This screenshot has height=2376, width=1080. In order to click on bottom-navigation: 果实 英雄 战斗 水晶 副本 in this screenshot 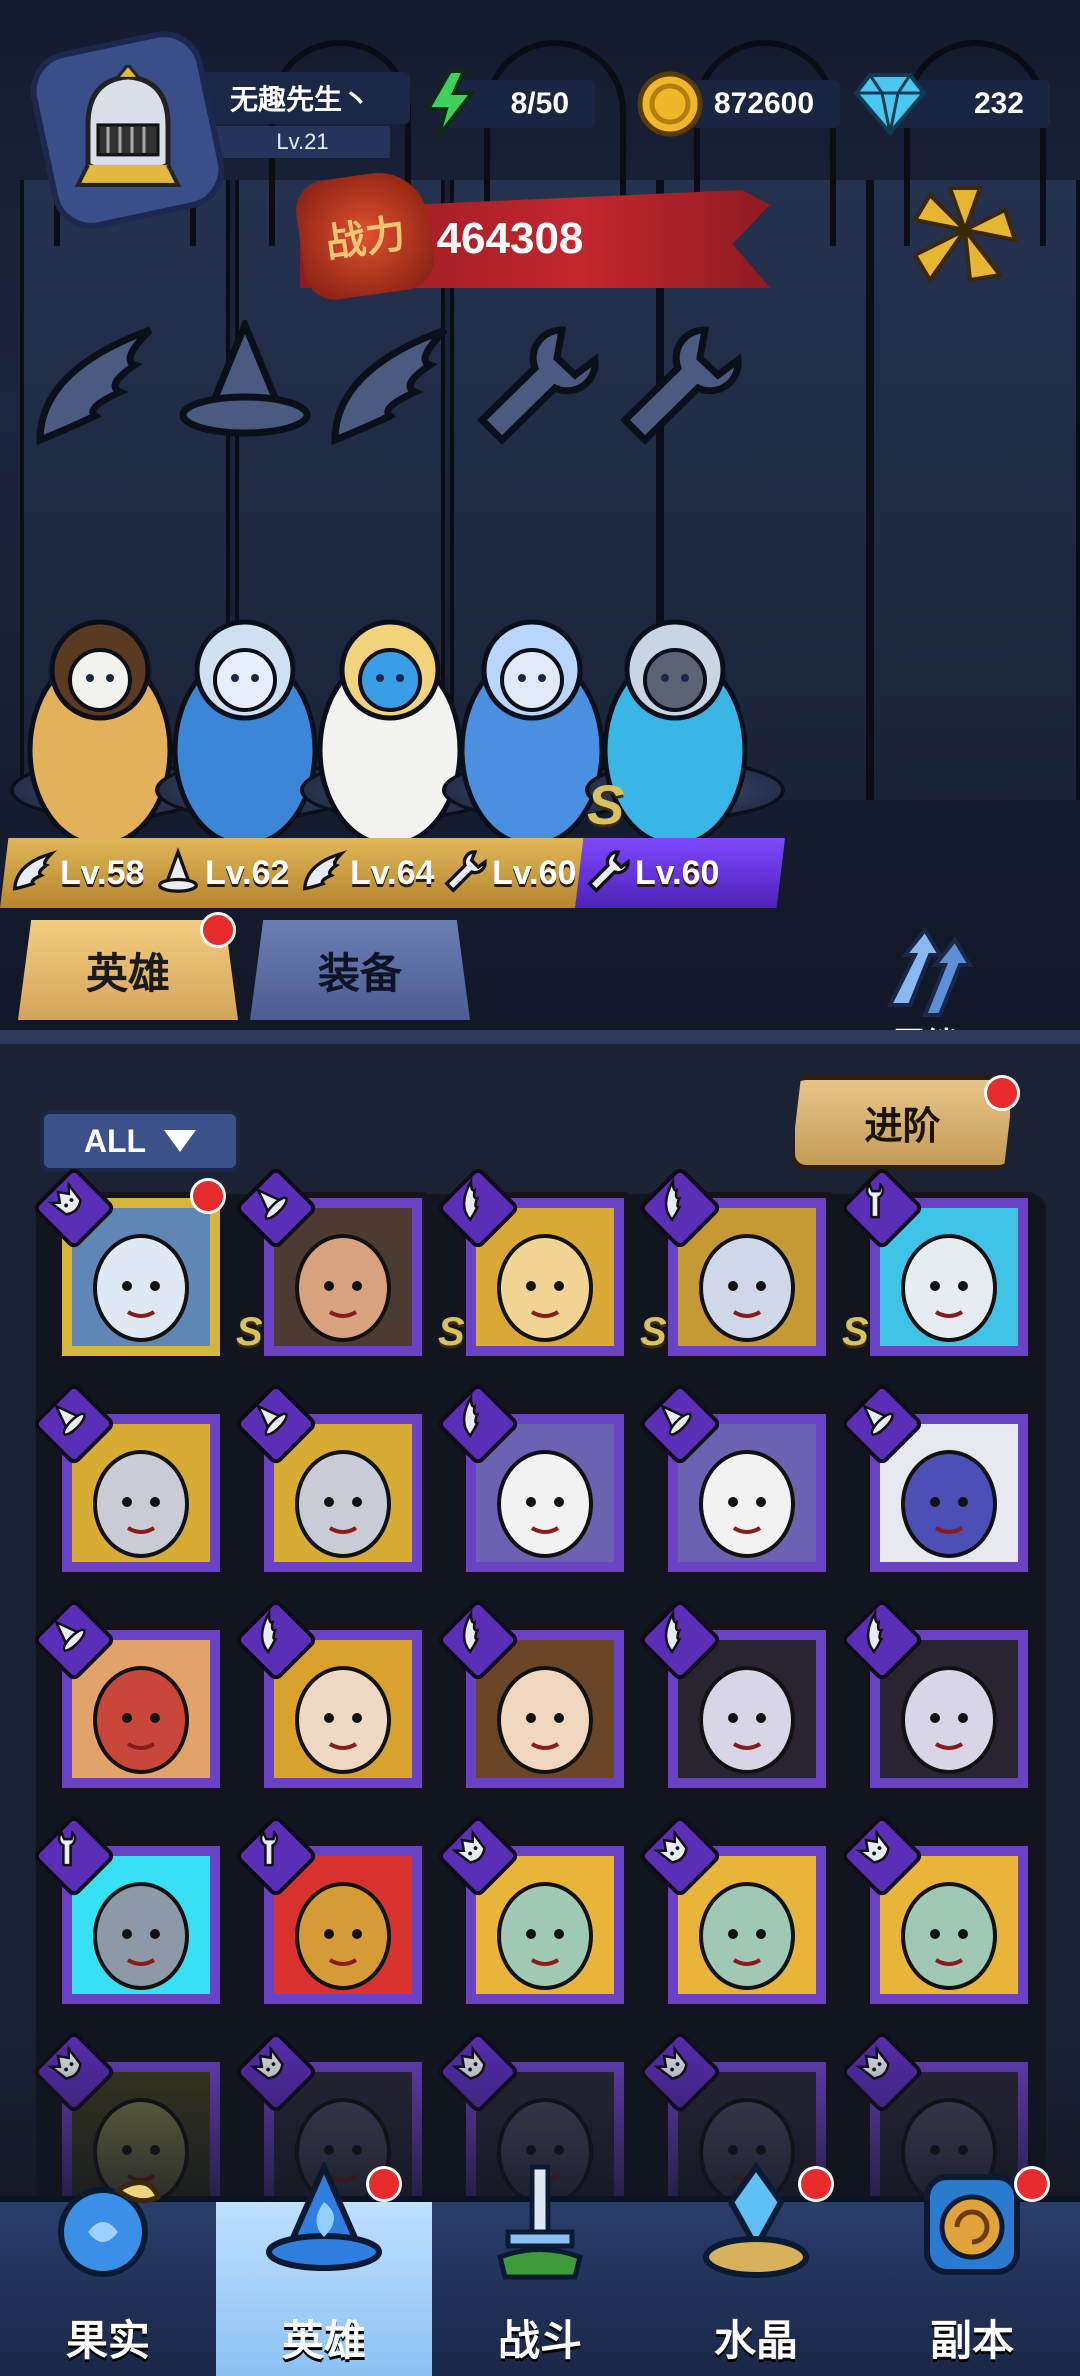, I will do `click(540, 2267)`.